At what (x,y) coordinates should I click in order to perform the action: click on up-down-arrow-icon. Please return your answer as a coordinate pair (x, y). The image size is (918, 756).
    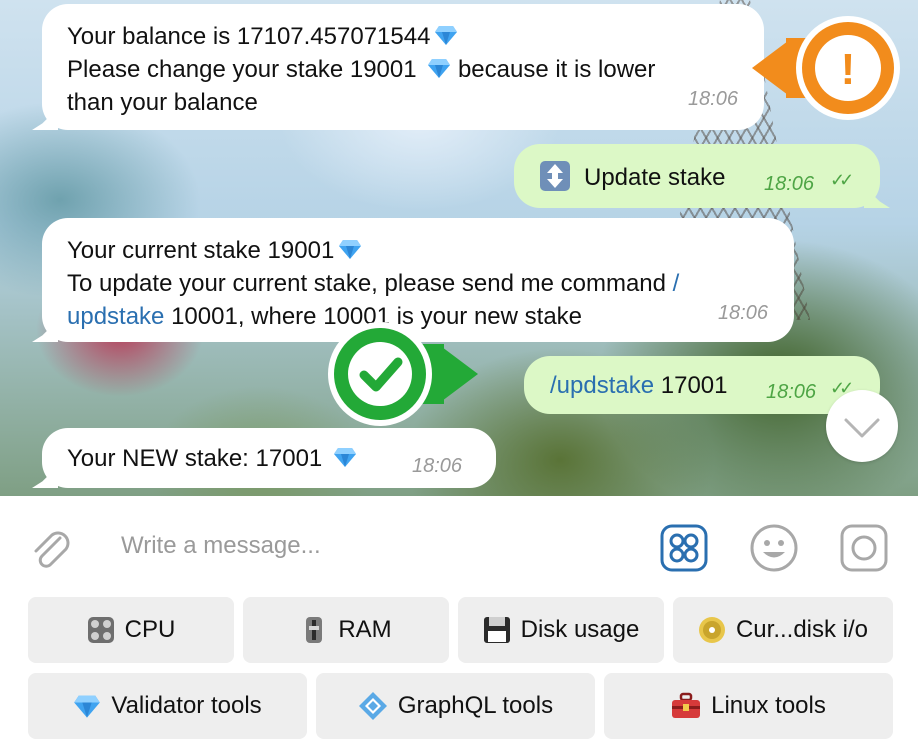
    Looking at the image, I should click on (555, 176).